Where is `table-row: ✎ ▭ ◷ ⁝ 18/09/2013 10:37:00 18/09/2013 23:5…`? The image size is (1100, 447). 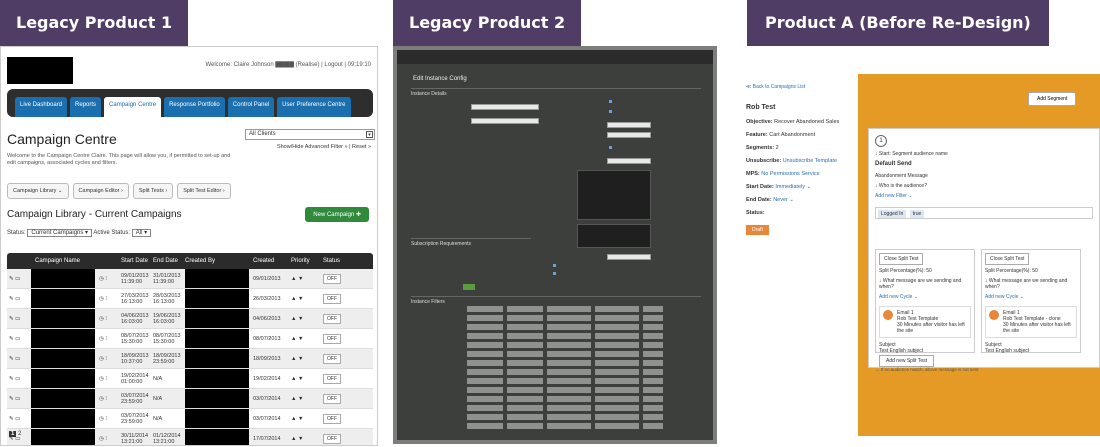
table-row: ✎ ▭ ◷ ⁝ 18/09/2013 10:37:00 18/09/2013 23:5… is located at coordinates (190, 359).